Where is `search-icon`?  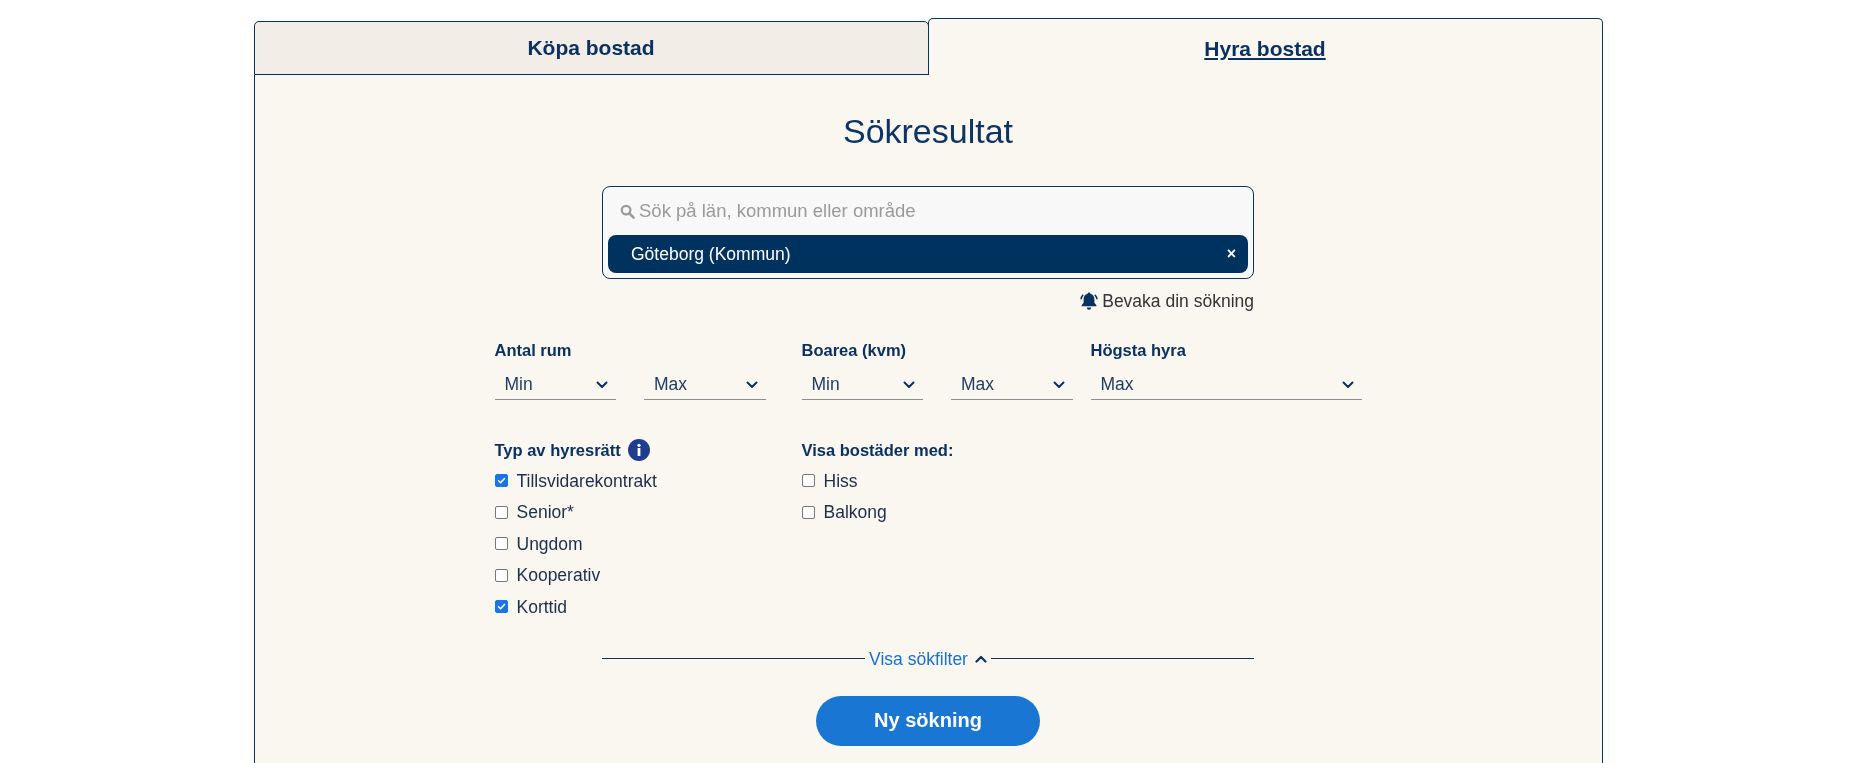
search-icon is located at coordinates (627, 211).